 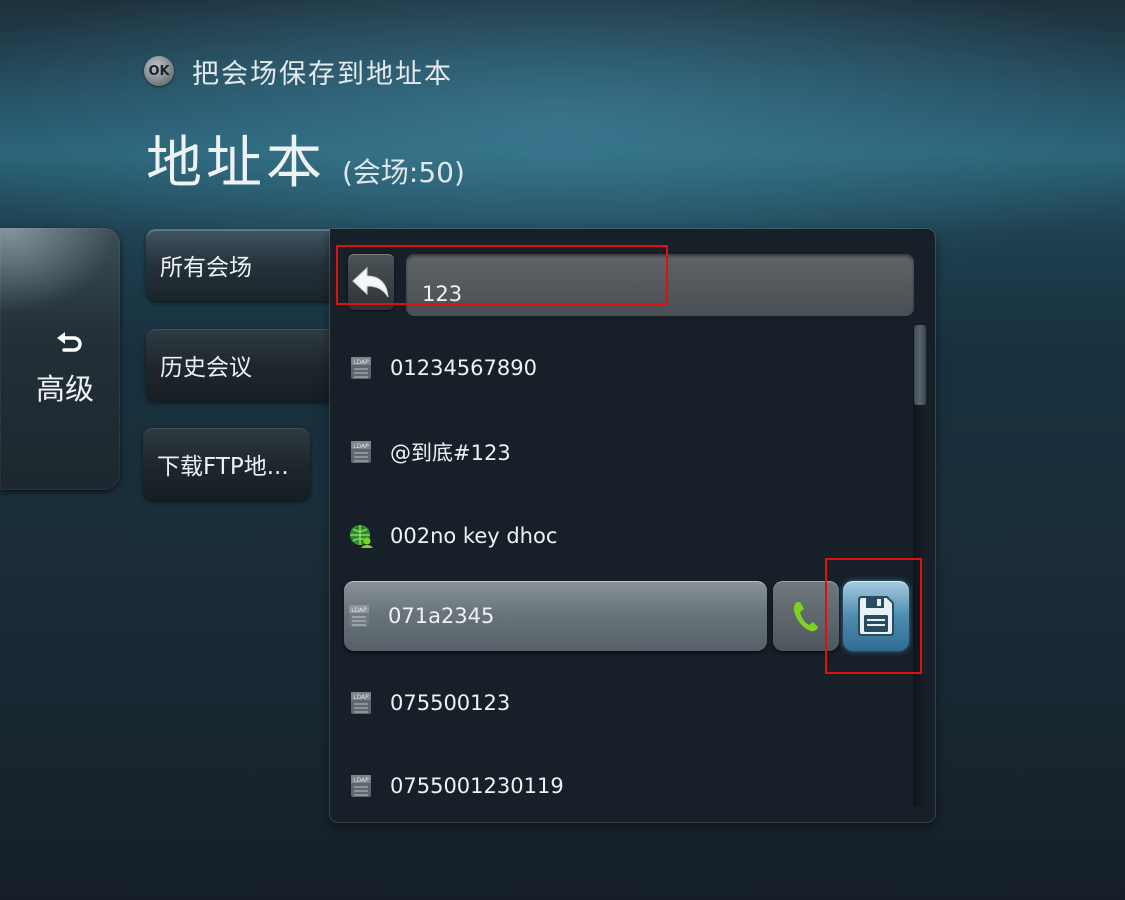 What do you see at coordinates (873, 616) in the screenshot?
I see `highlight-box-save` at bounding box center [873, 616].